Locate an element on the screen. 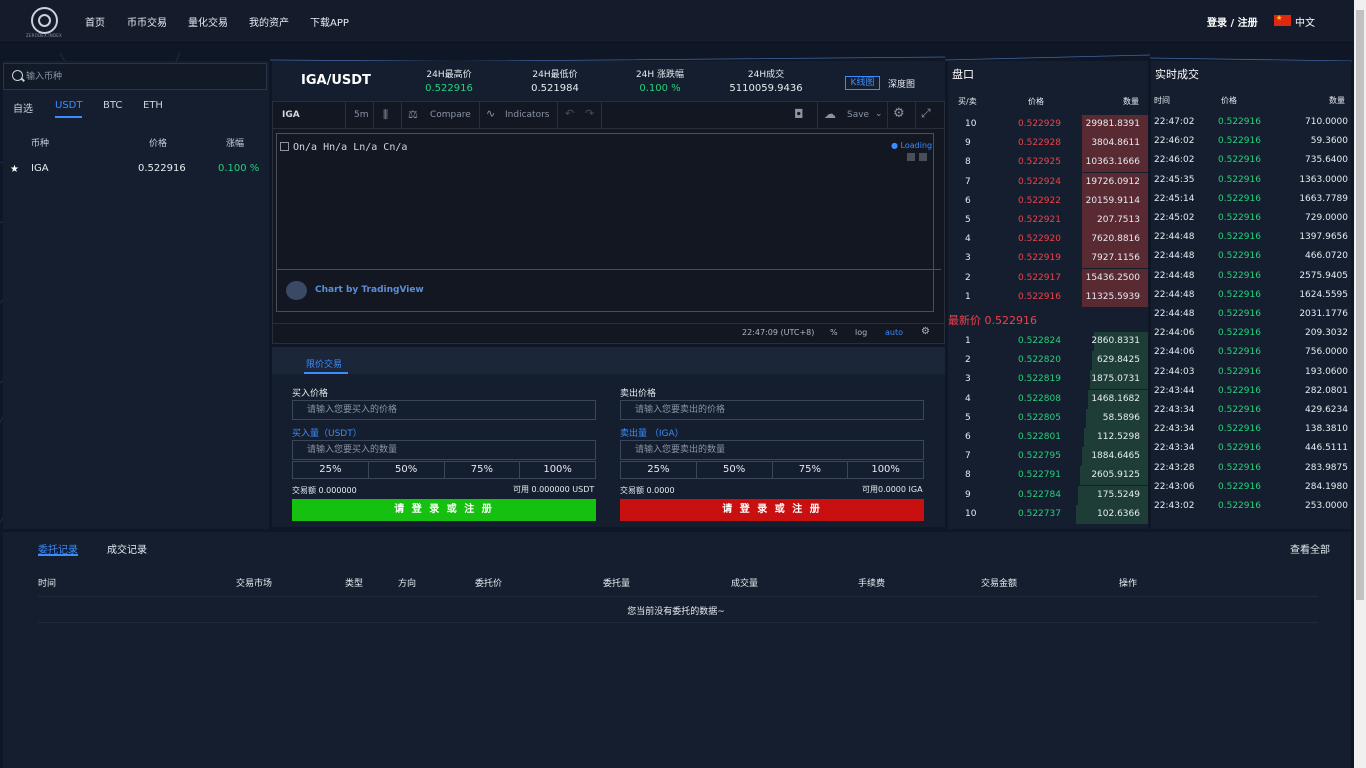  cloud-icon: ☁ is located at coordinates (830, 114).